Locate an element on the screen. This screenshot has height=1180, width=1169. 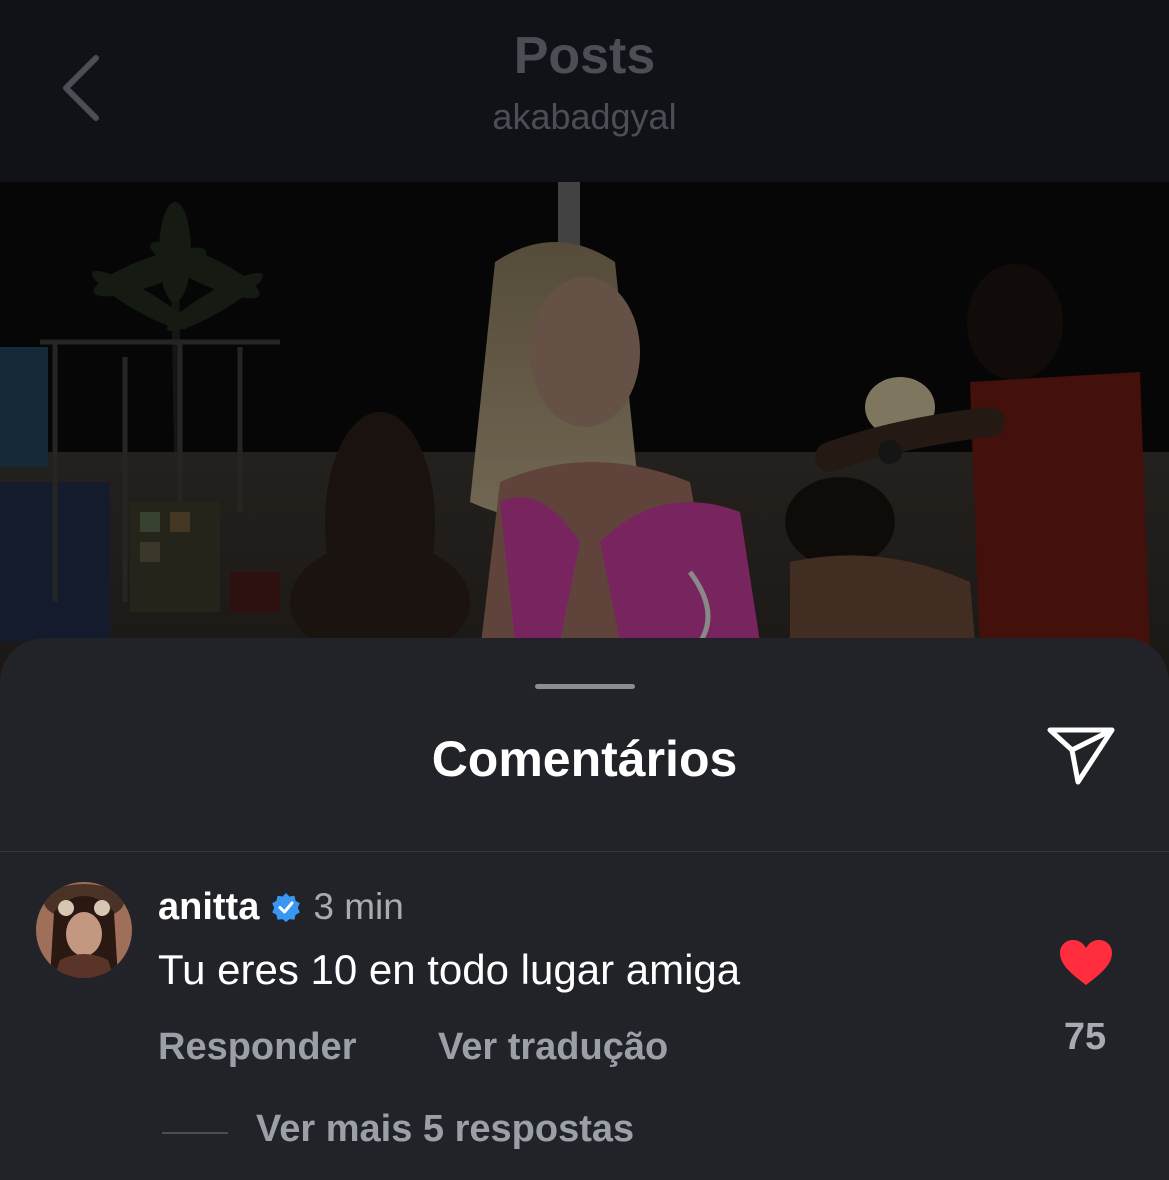
share-button is located at coordinates (1081, 756).